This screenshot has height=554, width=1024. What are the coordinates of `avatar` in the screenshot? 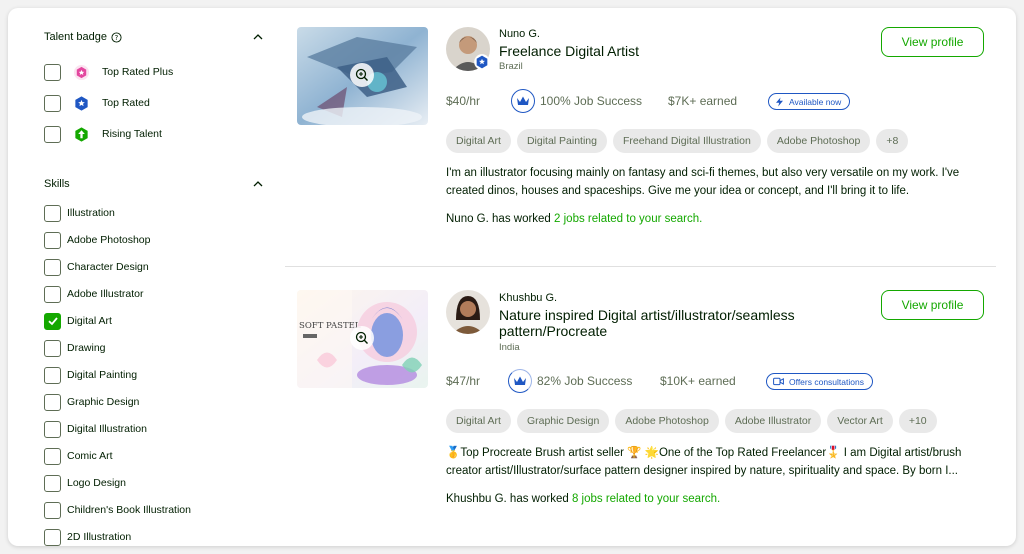 It's located at (468, 312).